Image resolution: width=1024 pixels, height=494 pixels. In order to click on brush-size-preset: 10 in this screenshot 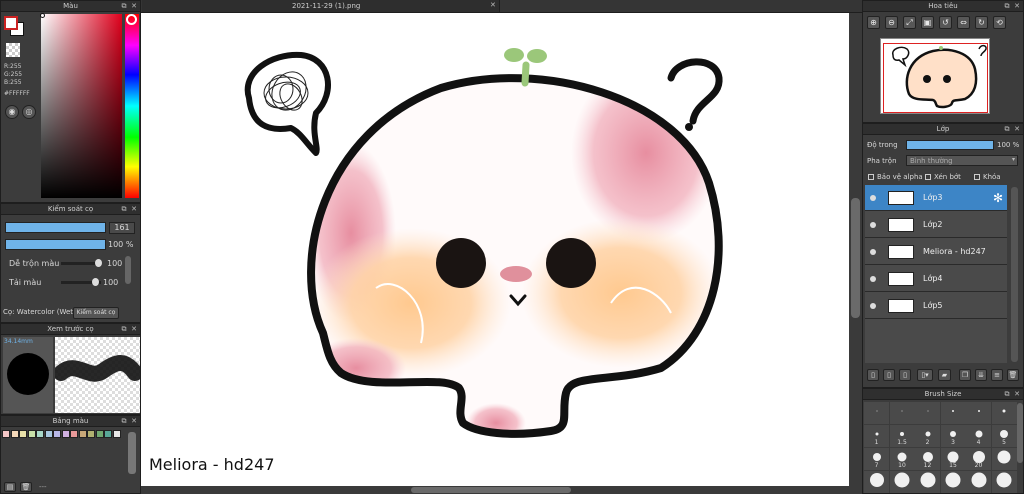, I will do `click(902, 459)`.